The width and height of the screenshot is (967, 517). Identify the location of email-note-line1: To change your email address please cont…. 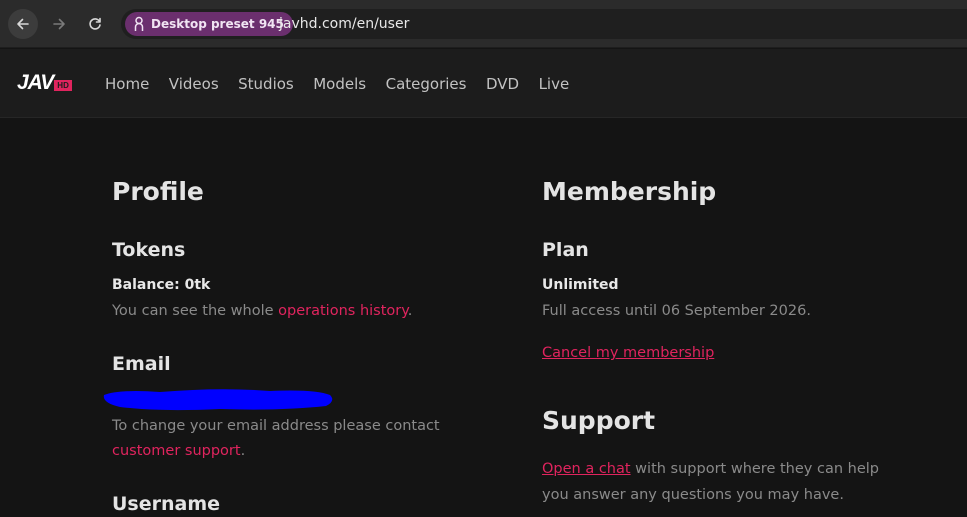
(276, 426).